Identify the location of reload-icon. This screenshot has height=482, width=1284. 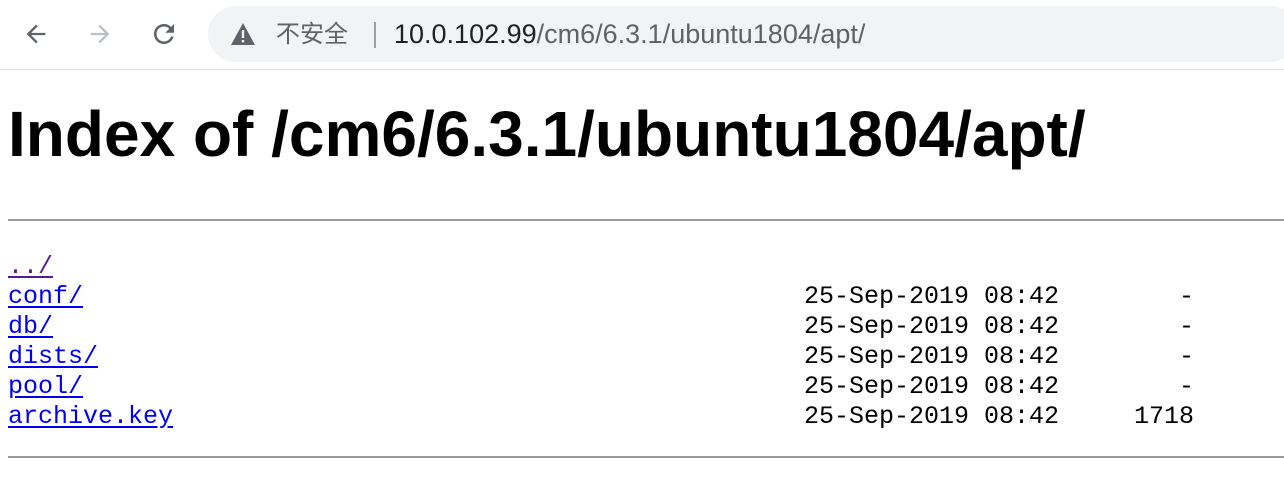
(164, 34).